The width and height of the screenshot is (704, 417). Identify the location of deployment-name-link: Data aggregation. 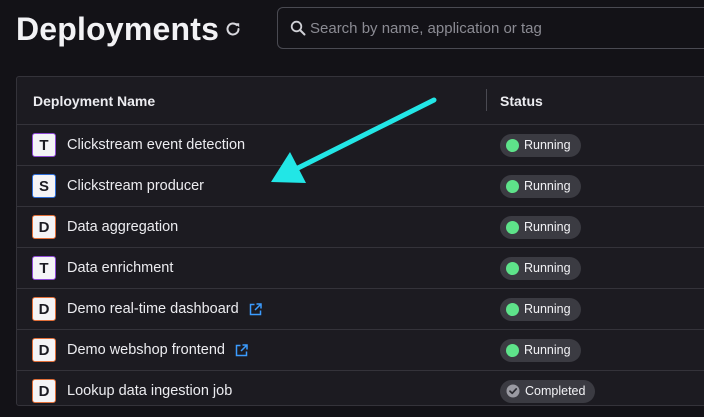
(122, 227).